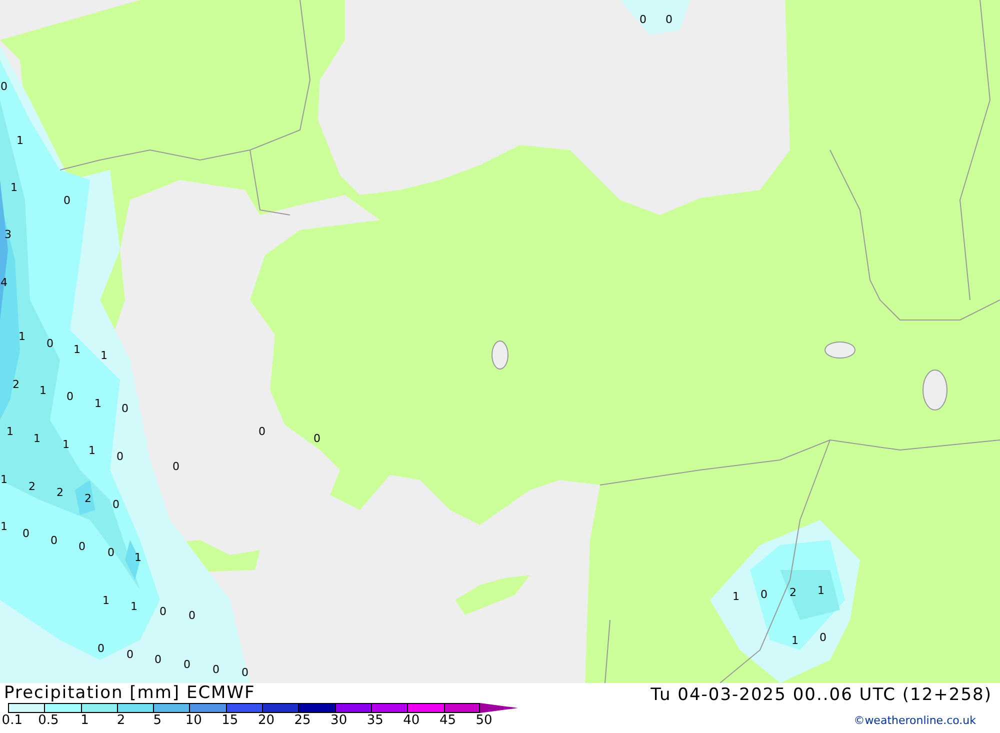  I want to click on scale-label: 15, so click(230, 720).